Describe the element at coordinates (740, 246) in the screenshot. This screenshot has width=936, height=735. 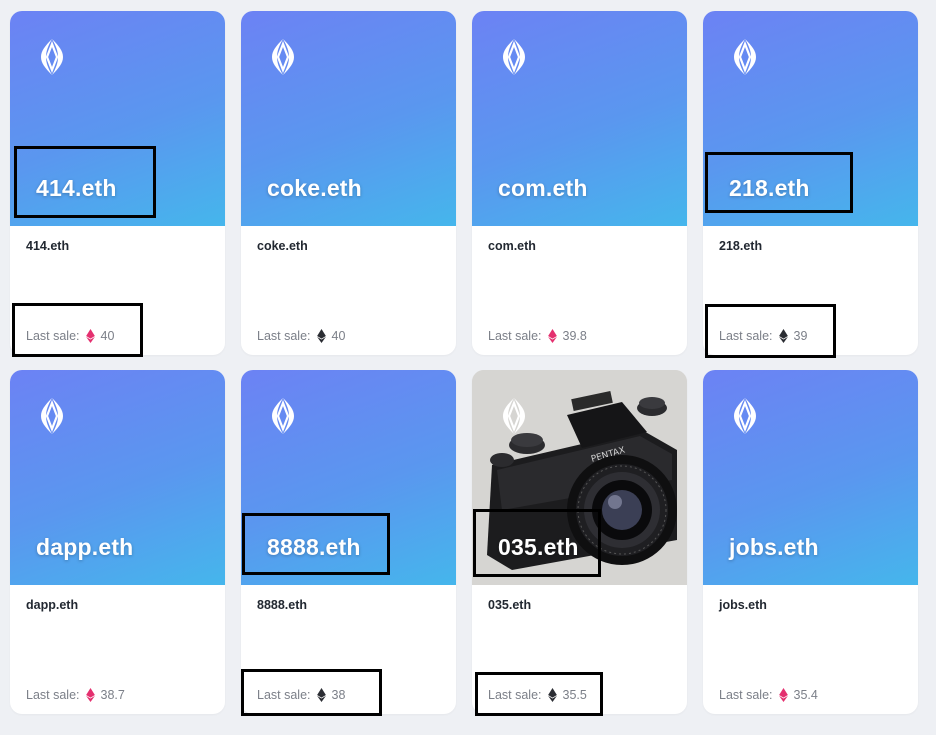
I see `domain-name: 218.eth` at that location.